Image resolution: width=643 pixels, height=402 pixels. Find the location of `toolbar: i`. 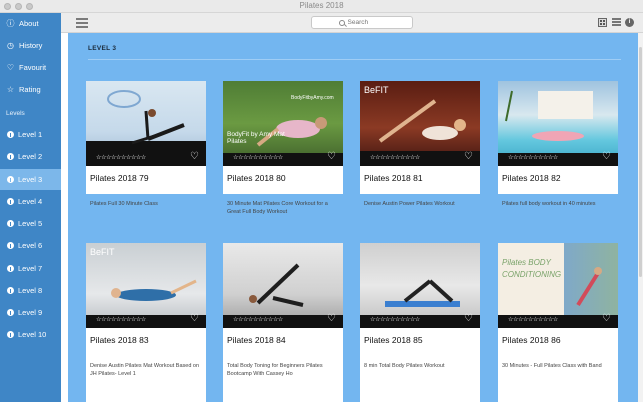

toolbar: i is located at coordinates (352, 23).